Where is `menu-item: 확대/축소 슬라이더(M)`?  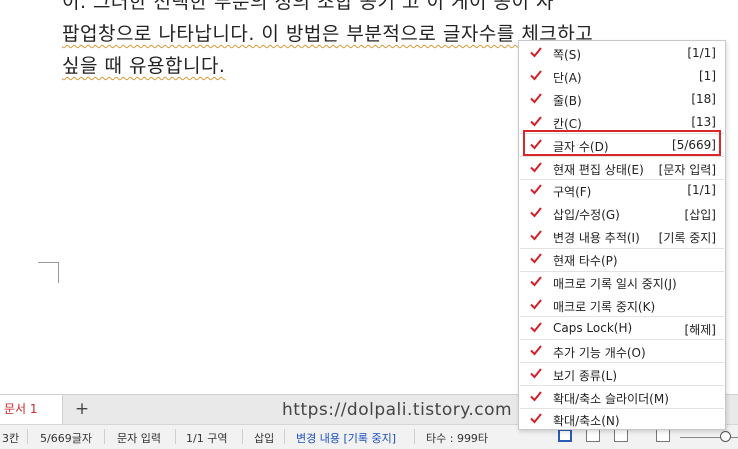
menu-item: 확대/축소 슬라이더(M) is located at coordinates (622, 397).